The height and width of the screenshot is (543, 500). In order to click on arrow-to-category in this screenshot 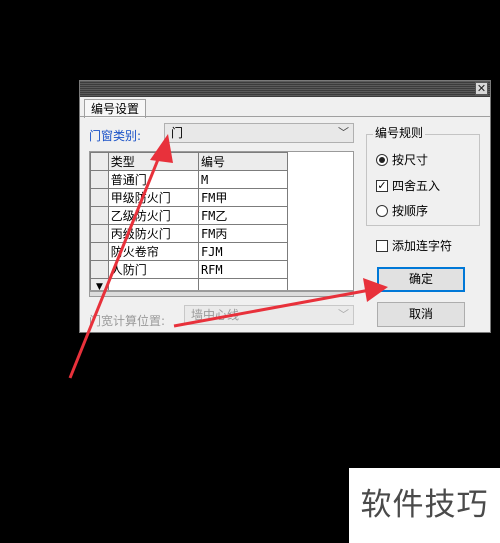, I will do `click(115, 265)`.